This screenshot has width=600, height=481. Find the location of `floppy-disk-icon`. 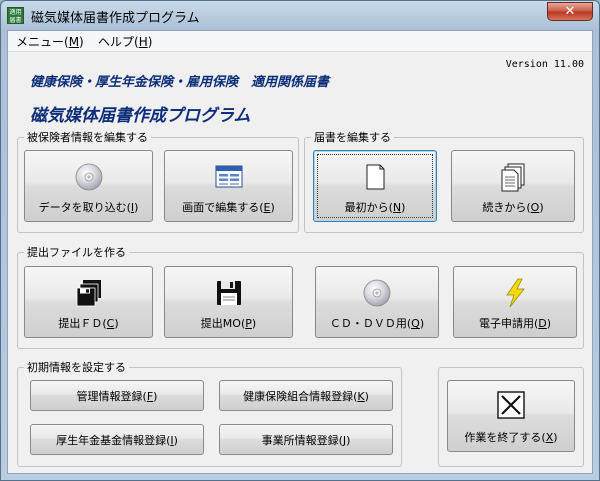

floppy-disk-icon is located at coordinates (228, 293).